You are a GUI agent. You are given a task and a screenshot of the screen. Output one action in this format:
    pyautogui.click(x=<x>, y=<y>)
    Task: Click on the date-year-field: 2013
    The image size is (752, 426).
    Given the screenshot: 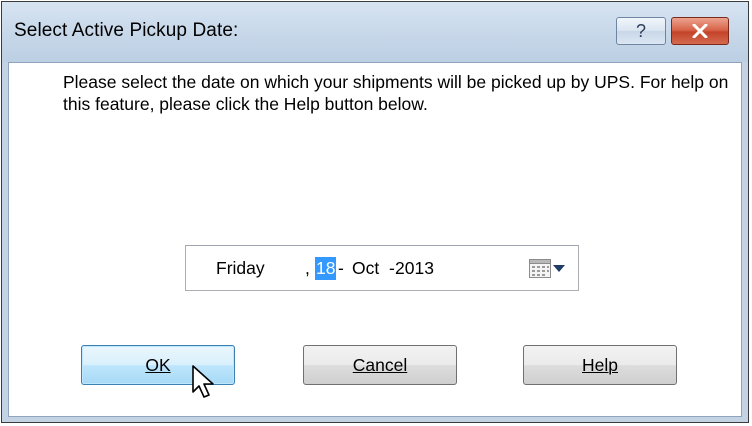 What is the action you would take?
    pyautogui.click(x=414, y=268)
    